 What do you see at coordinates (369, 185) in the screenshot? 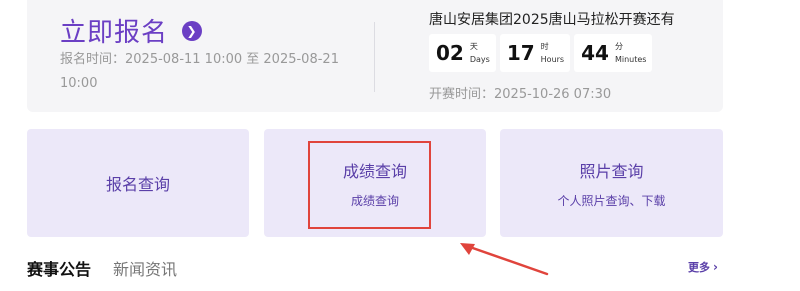
I see `highlight-box` at bounding box center [369, 185].